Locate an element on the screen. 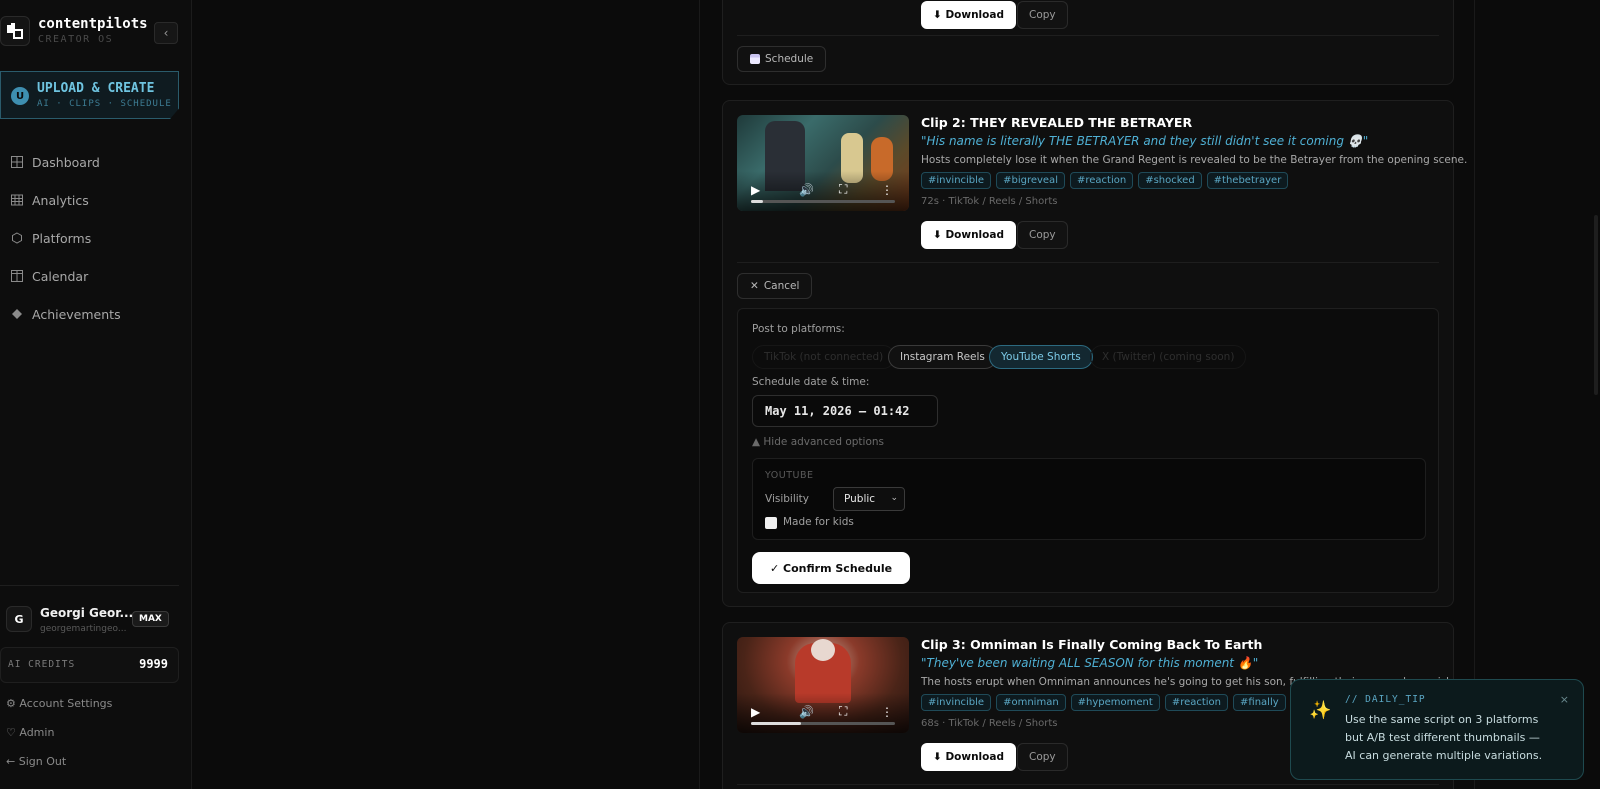 This screenshot has height=789, width=1600. character-figure is located at coordinates (823, 650).